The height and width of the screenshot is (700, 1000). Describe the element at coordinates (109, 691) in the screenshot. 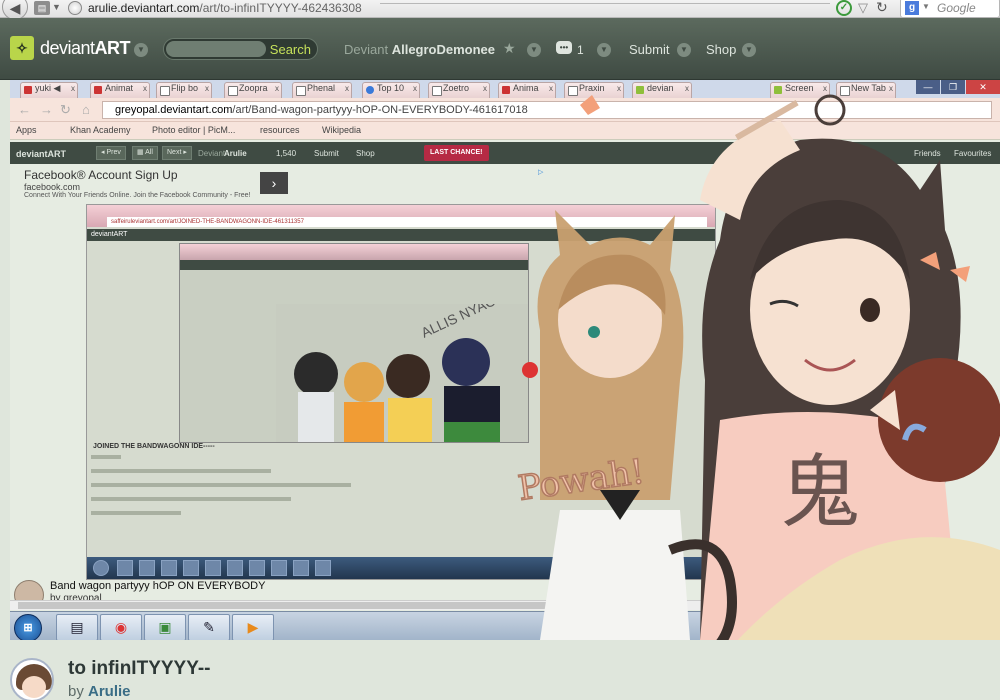

I see `author-link: Arulie` at that location.